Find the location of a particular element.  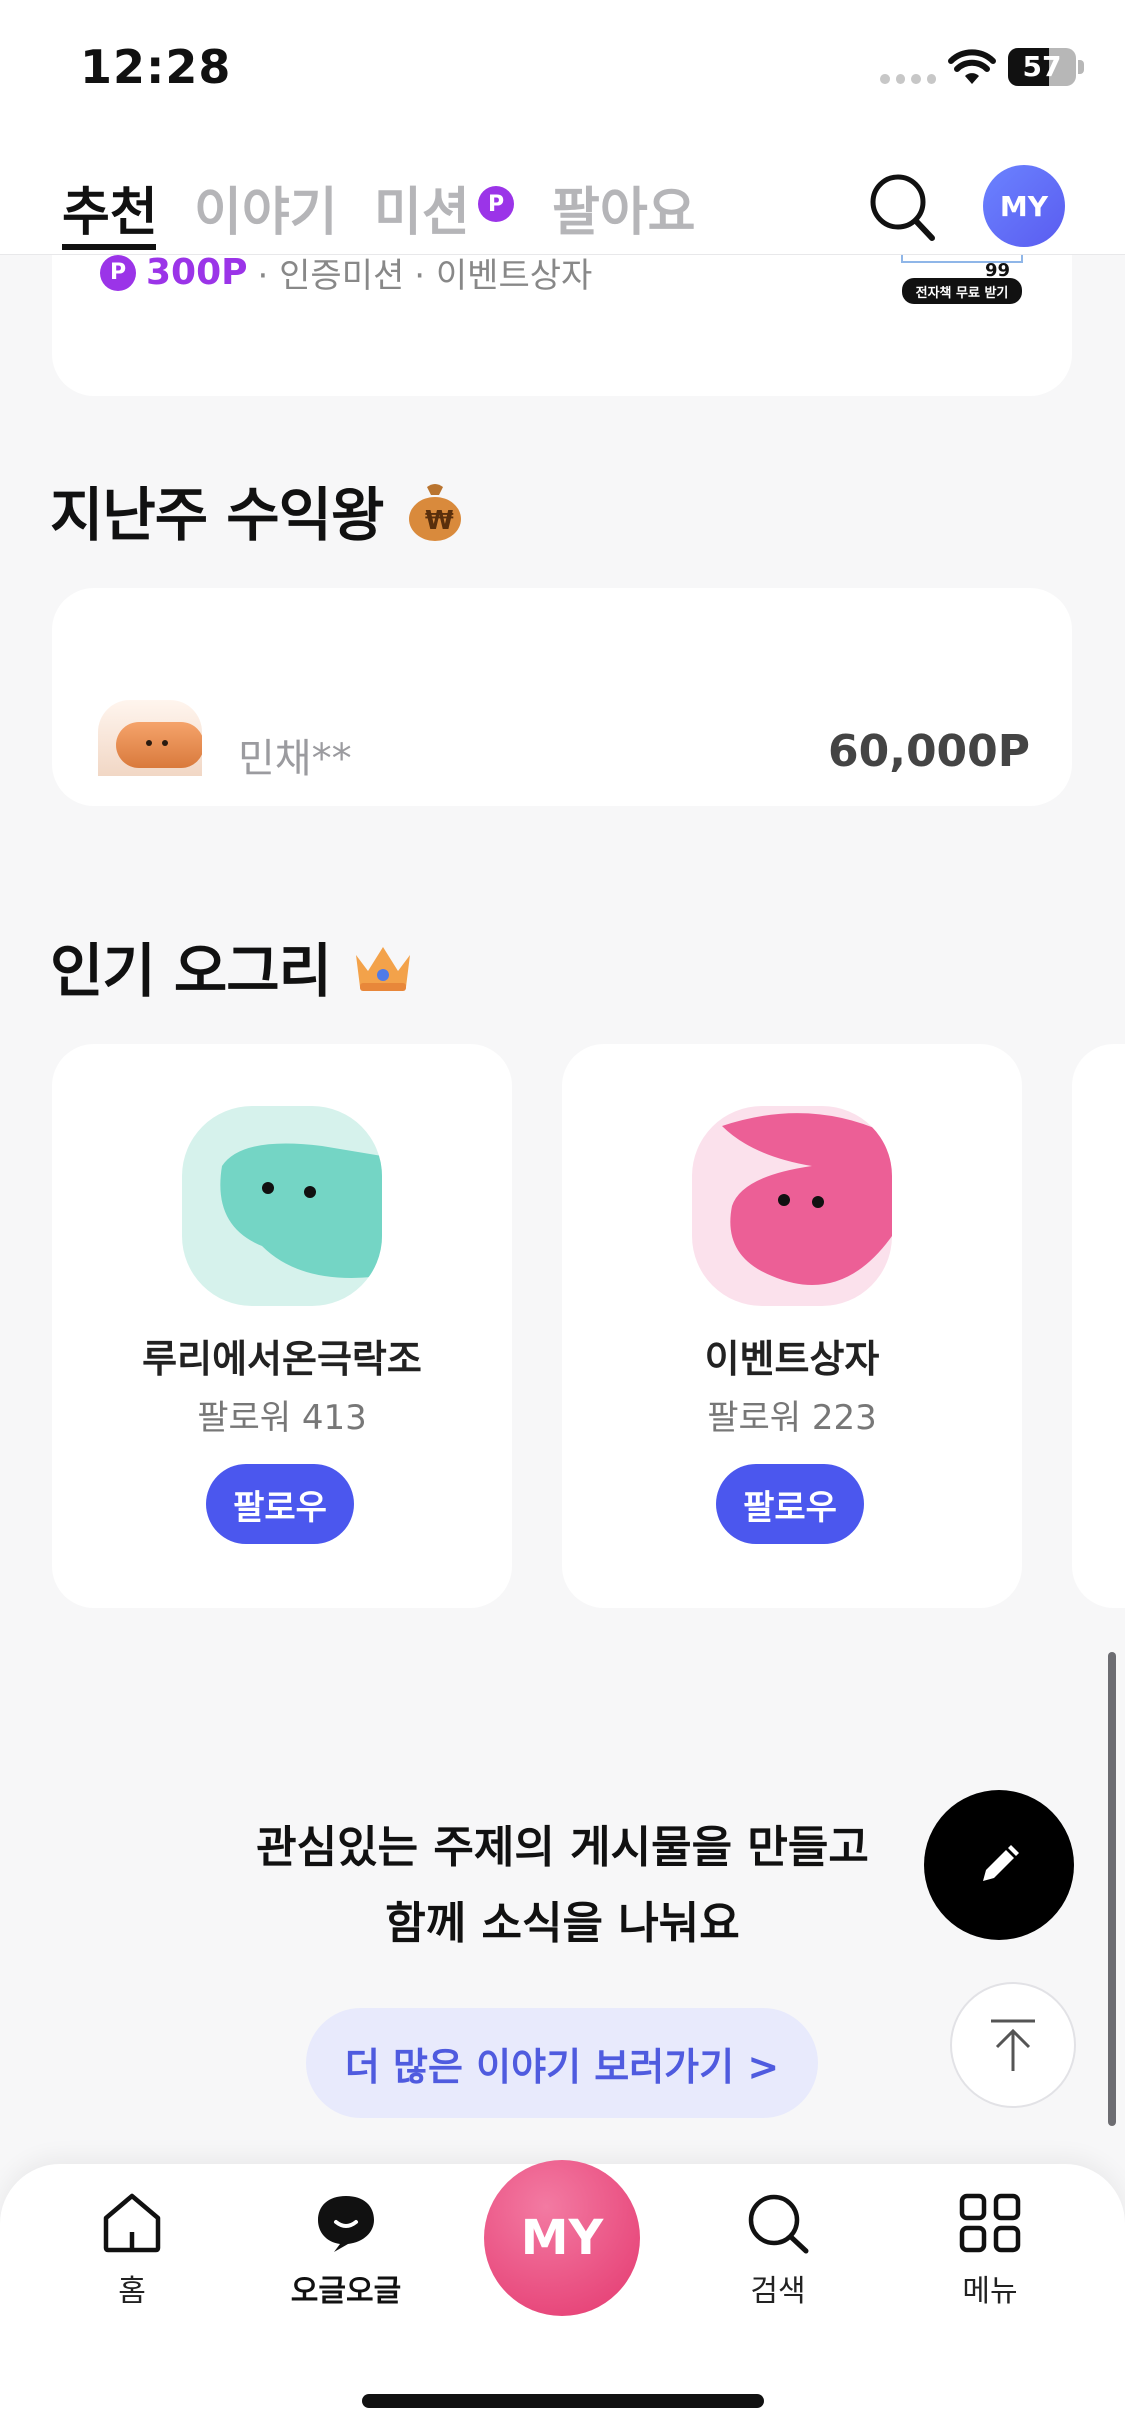

nav-label: 검색 is located at coordinates (778, 2291).